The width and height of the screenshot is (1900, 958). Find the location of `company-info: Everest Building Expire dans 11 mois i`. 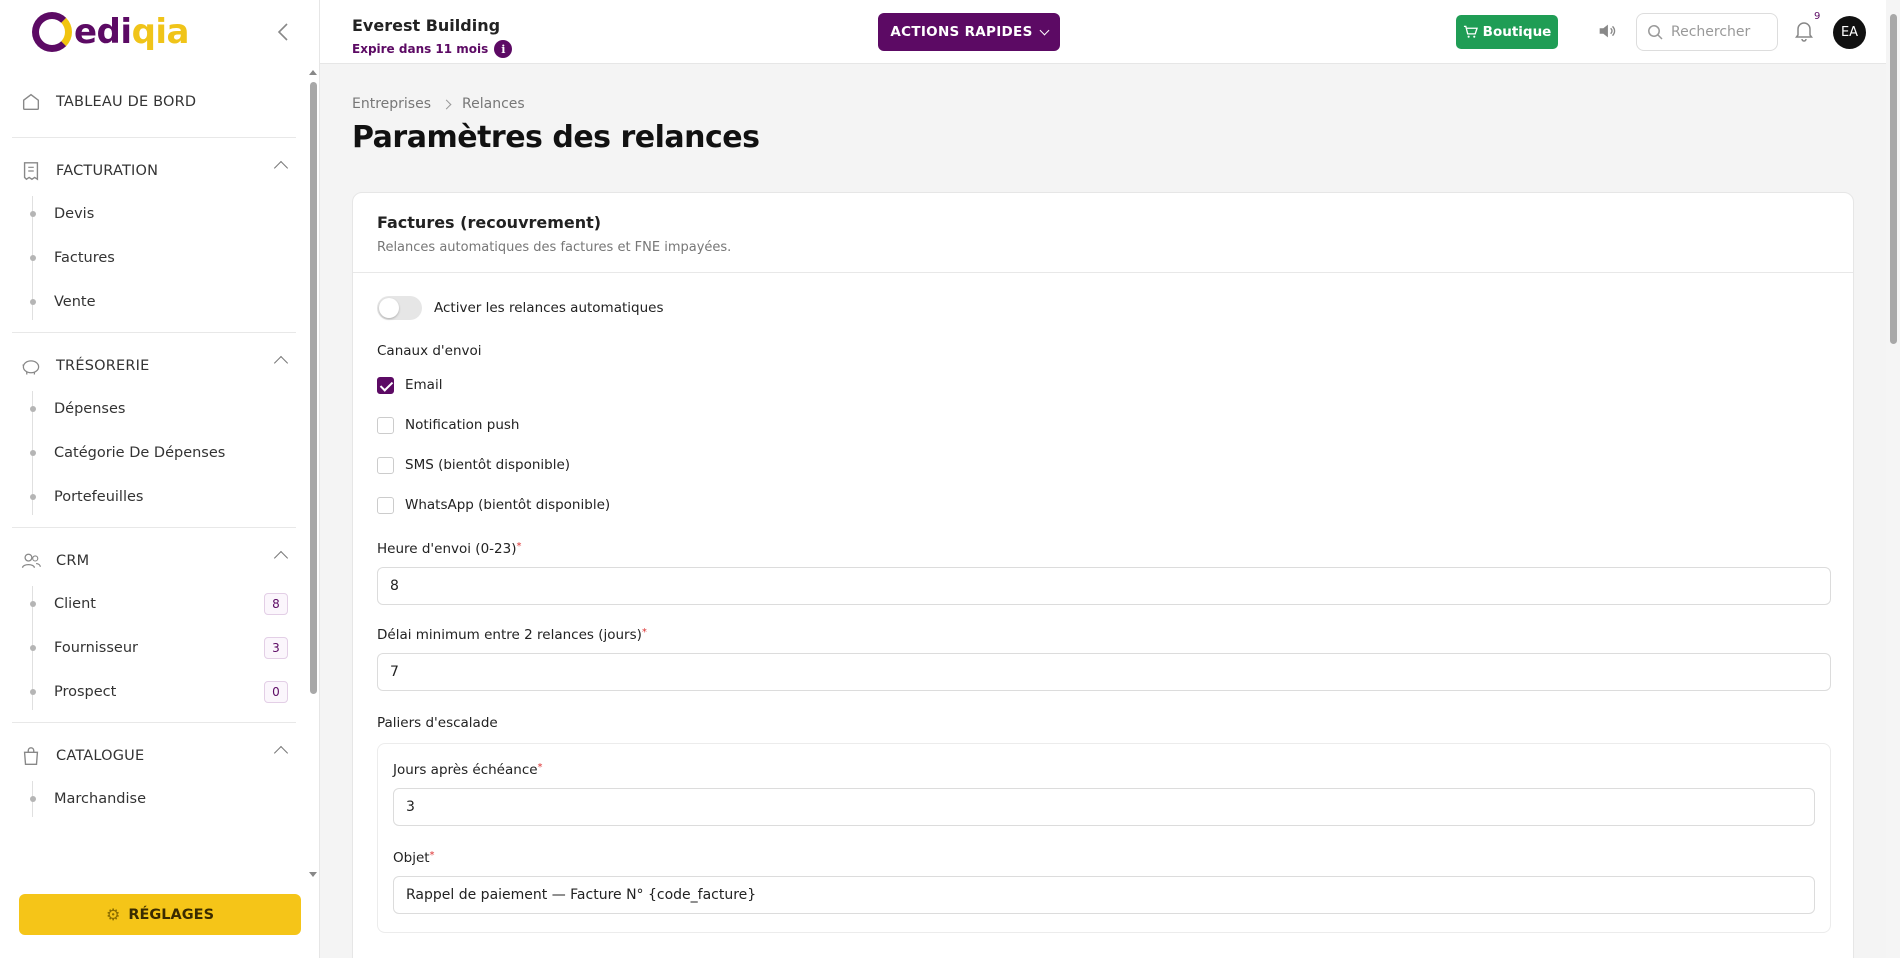

company-info: Everest Building Expire dans 11 mois i is located at coordinates (432, 37).